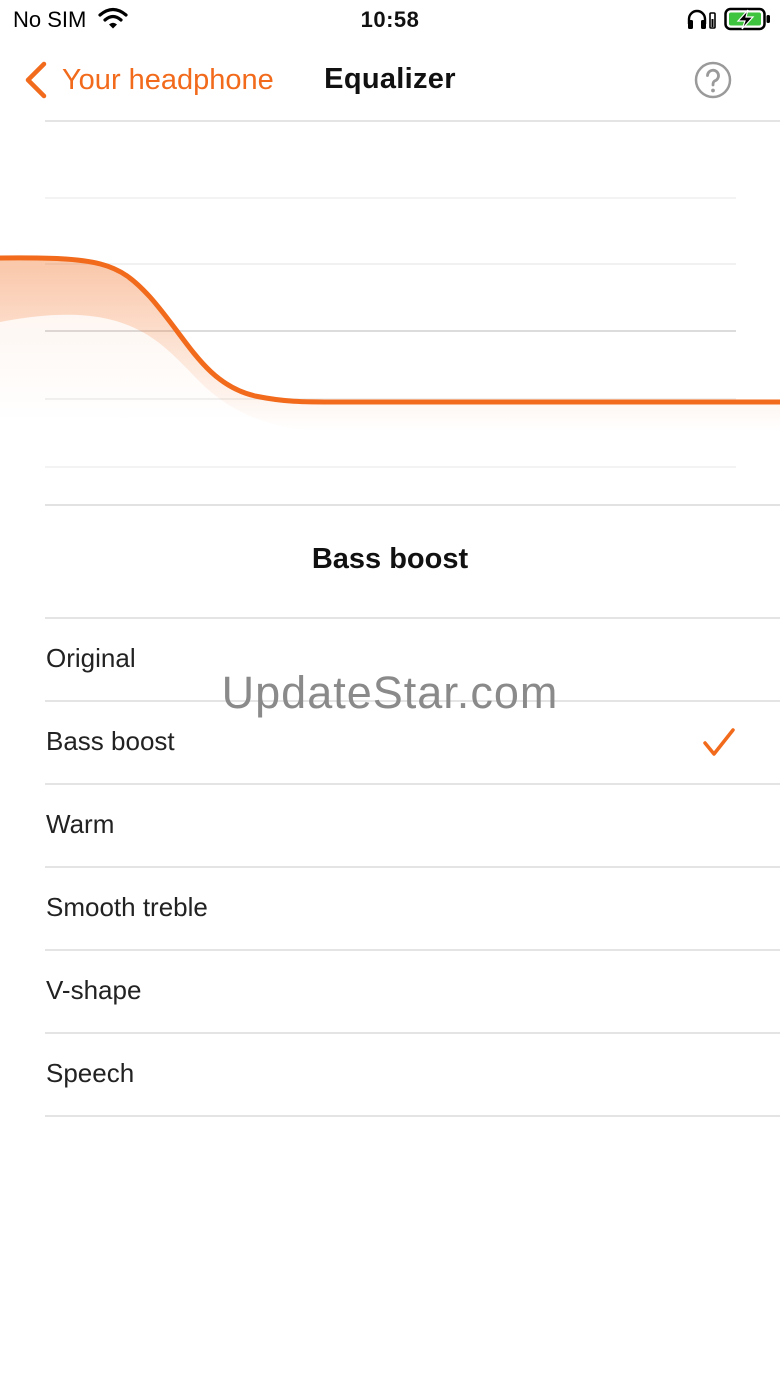 This screenshot has height=1387, width=780. Describe the element at coordinates (747, 19) in the screenshot. I see `battery-charging-icon` at that location.